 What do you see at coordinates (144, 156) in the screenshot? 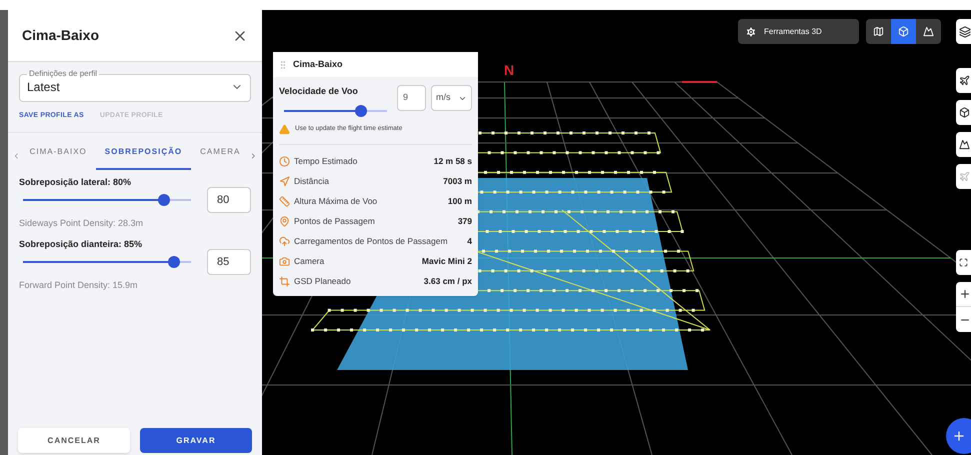
I see `tab: SOBREPOSIÇÃO` at bounding box center [144, 156].